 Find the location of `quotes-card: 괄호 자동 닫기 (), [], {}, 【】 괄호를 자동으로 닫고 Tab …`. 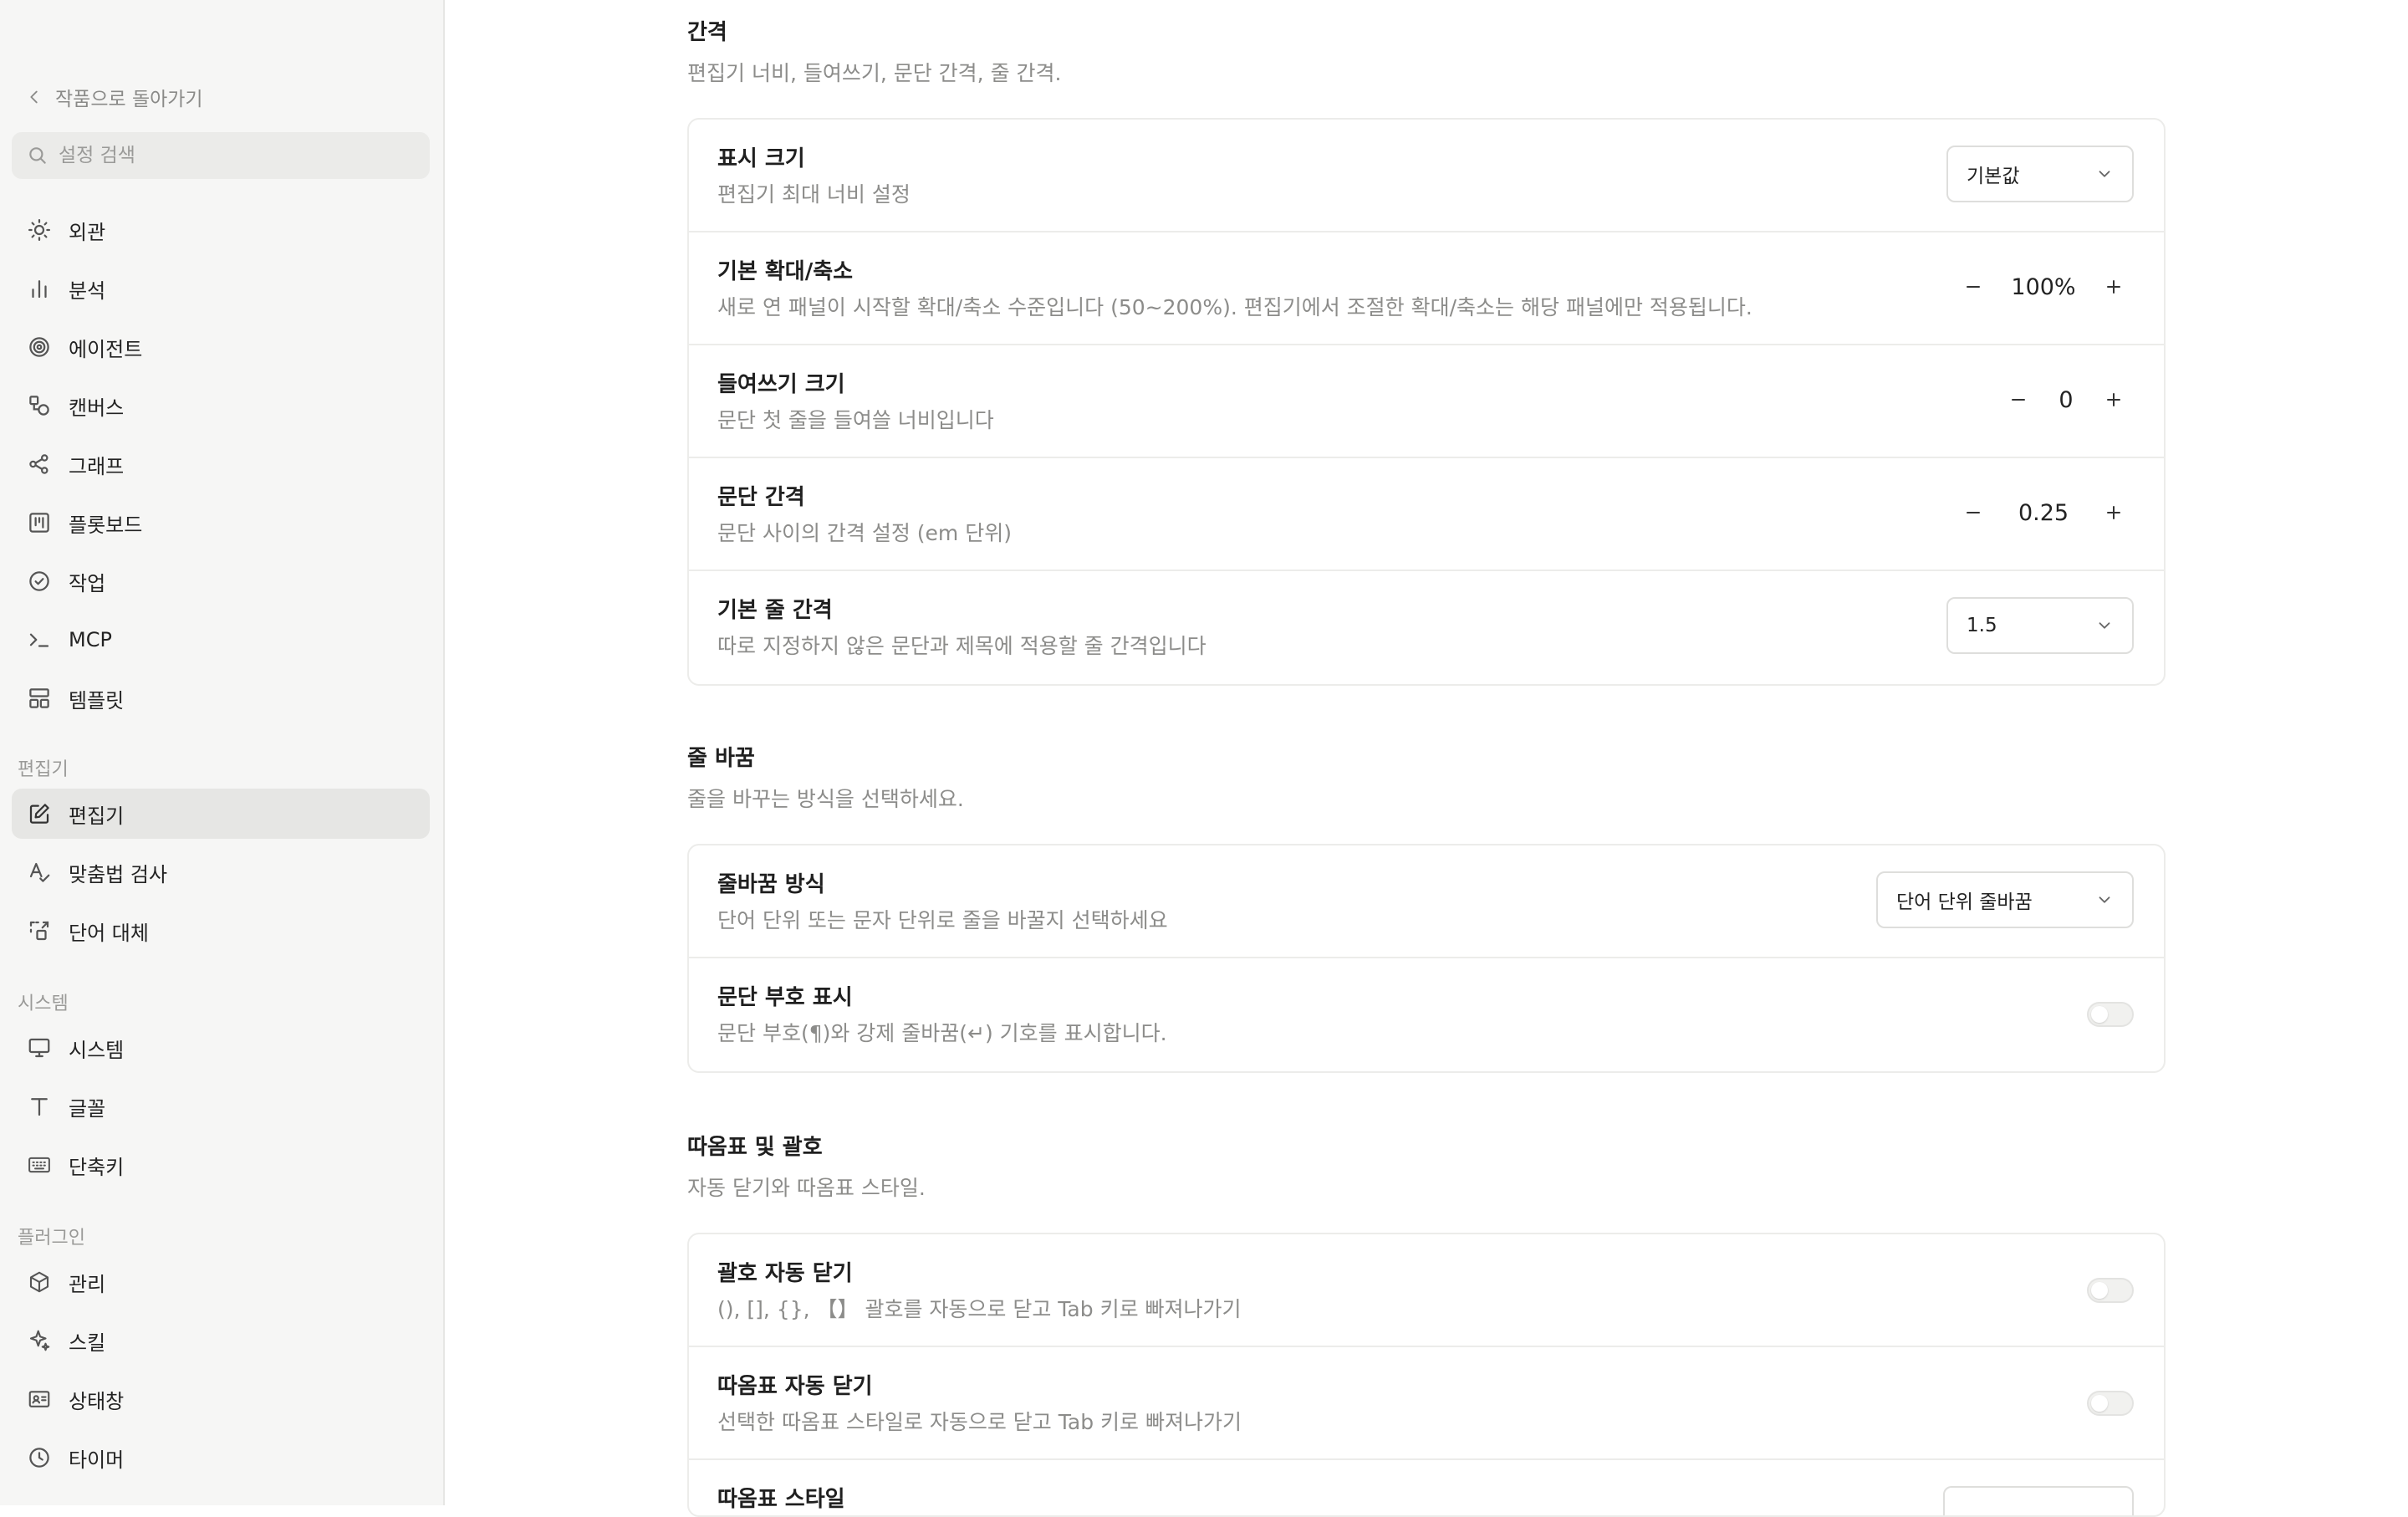

quotes-card: 괄호 자동 닫기 (), [], {}, 【】 괄호를 자동으로 닫고 Tab … is located at coordinates (1427, 1375).